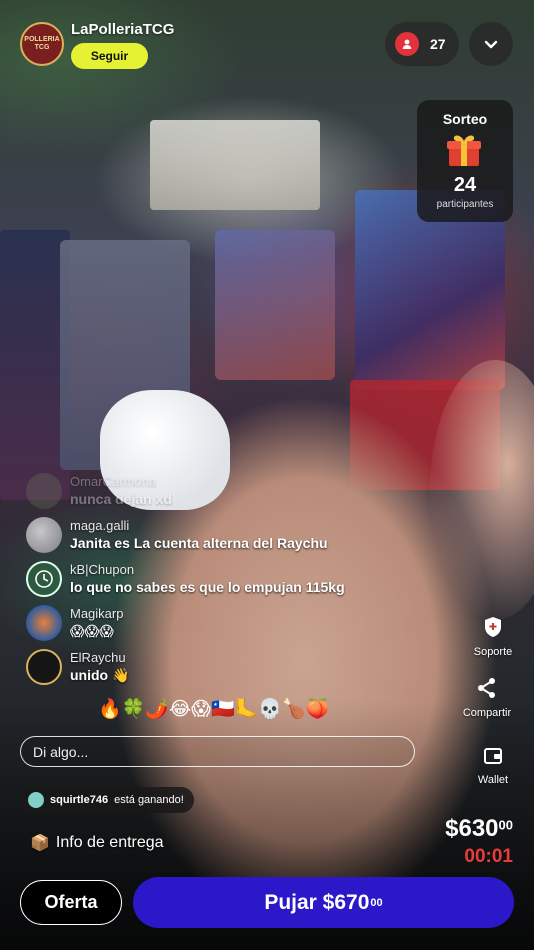 This screenshot has width=534, height=950. I want to click on viewer-count-badge: 27, so click(422, 44).